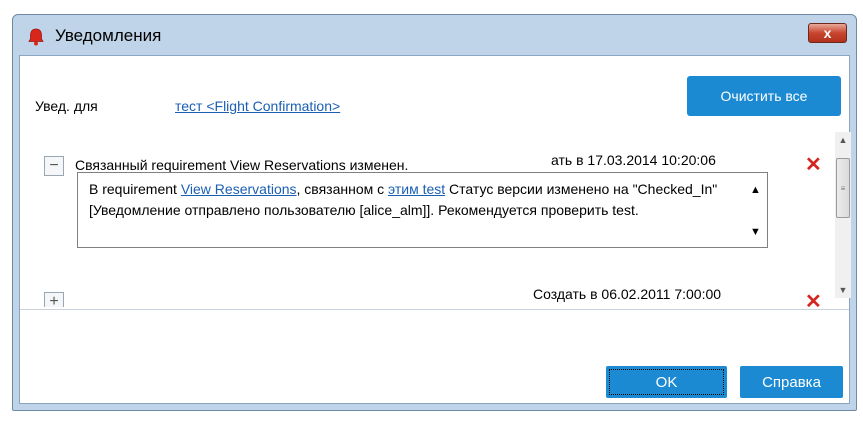  Describe the element at coordinates (257, 106) in the screenshot. I see `notify-for-link: тест <Flight Confirmation>` at that location.